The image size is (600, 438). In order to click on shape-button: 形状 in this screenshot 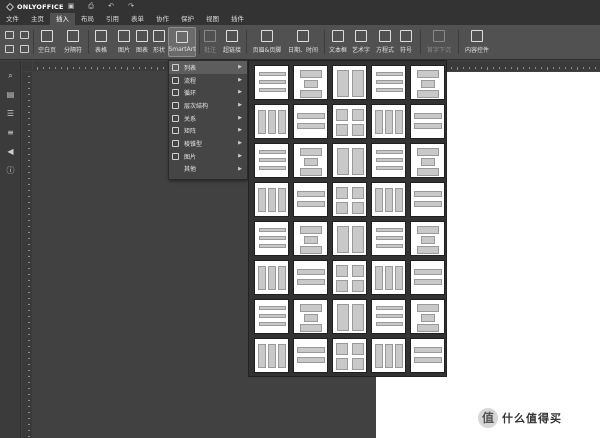, I will do `click(159, 42)`.